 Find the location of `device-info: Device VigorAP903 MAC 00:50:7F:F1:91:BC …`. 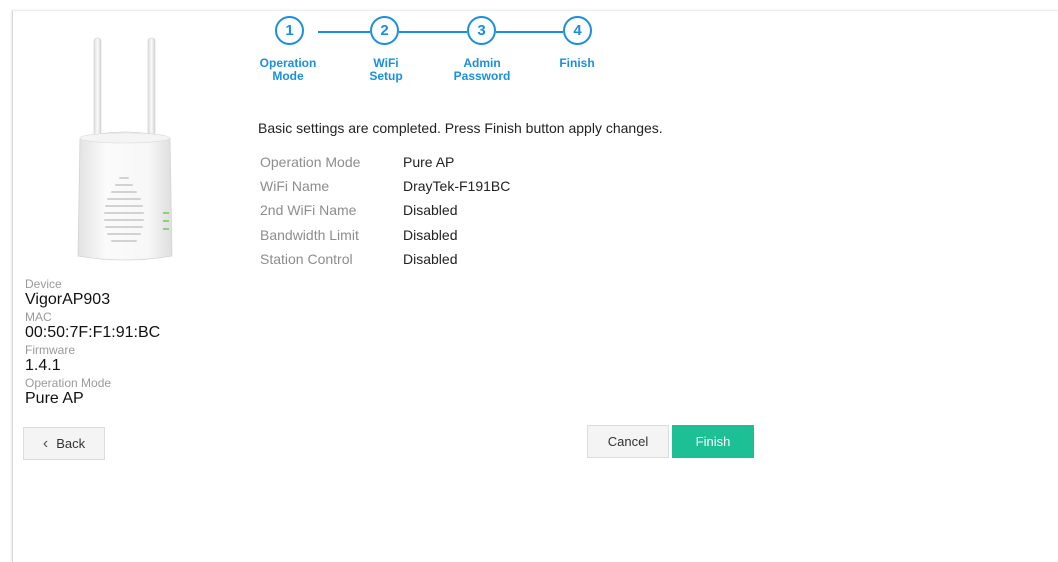

device-info: Device VigorAP903 MAC 00:50:7F:F1:91:BC … is located at coordinates (92, 344).